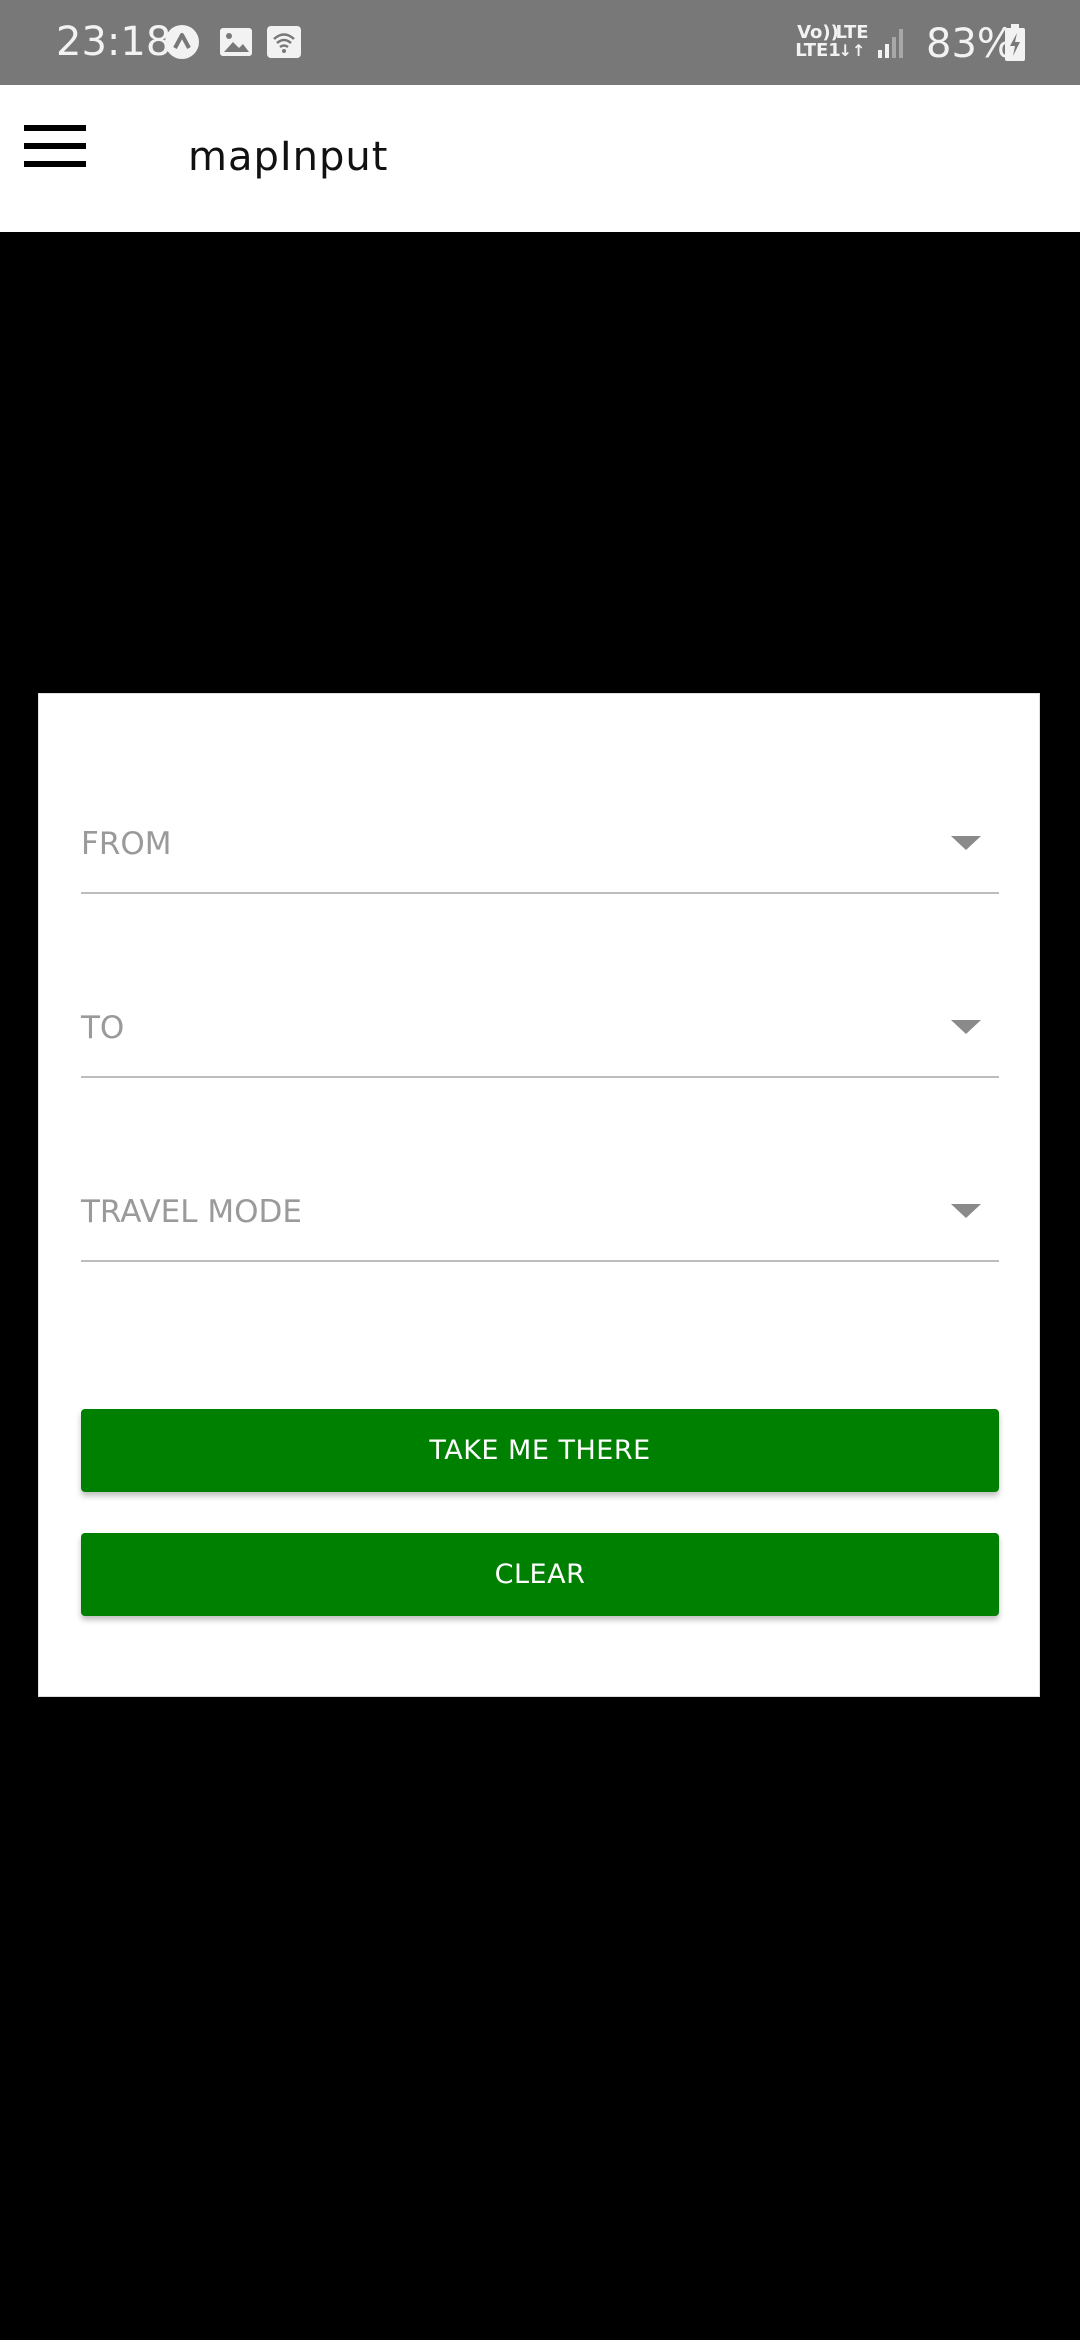 The height and width of the screenshot is (2340, 1080). What do you see at coordinates (540, 1218) in the screenshot?
I see `travel-mode-dropdown: TRAVEL MODE` at bounding box center [540, 1218].